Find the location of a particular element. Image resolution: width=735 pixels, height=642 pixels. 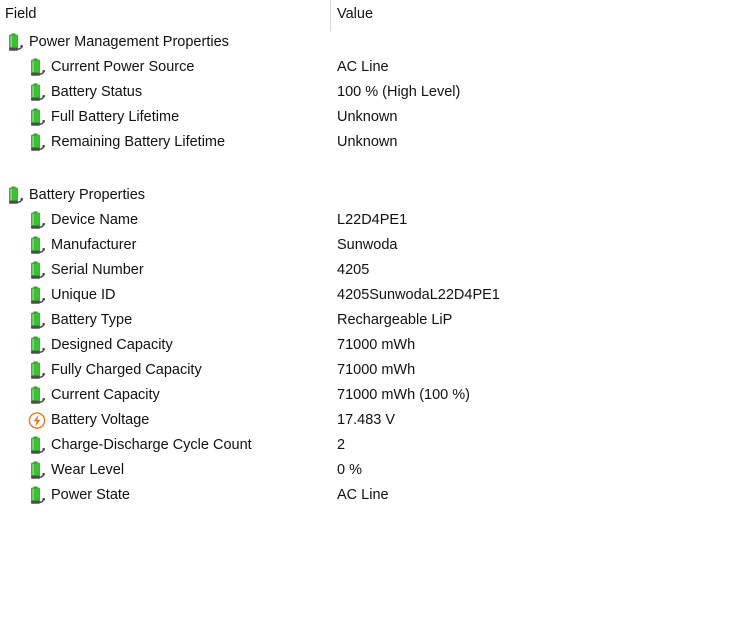

table-row: Manufacturer Sunwoda is located at coordinates (367, 245).